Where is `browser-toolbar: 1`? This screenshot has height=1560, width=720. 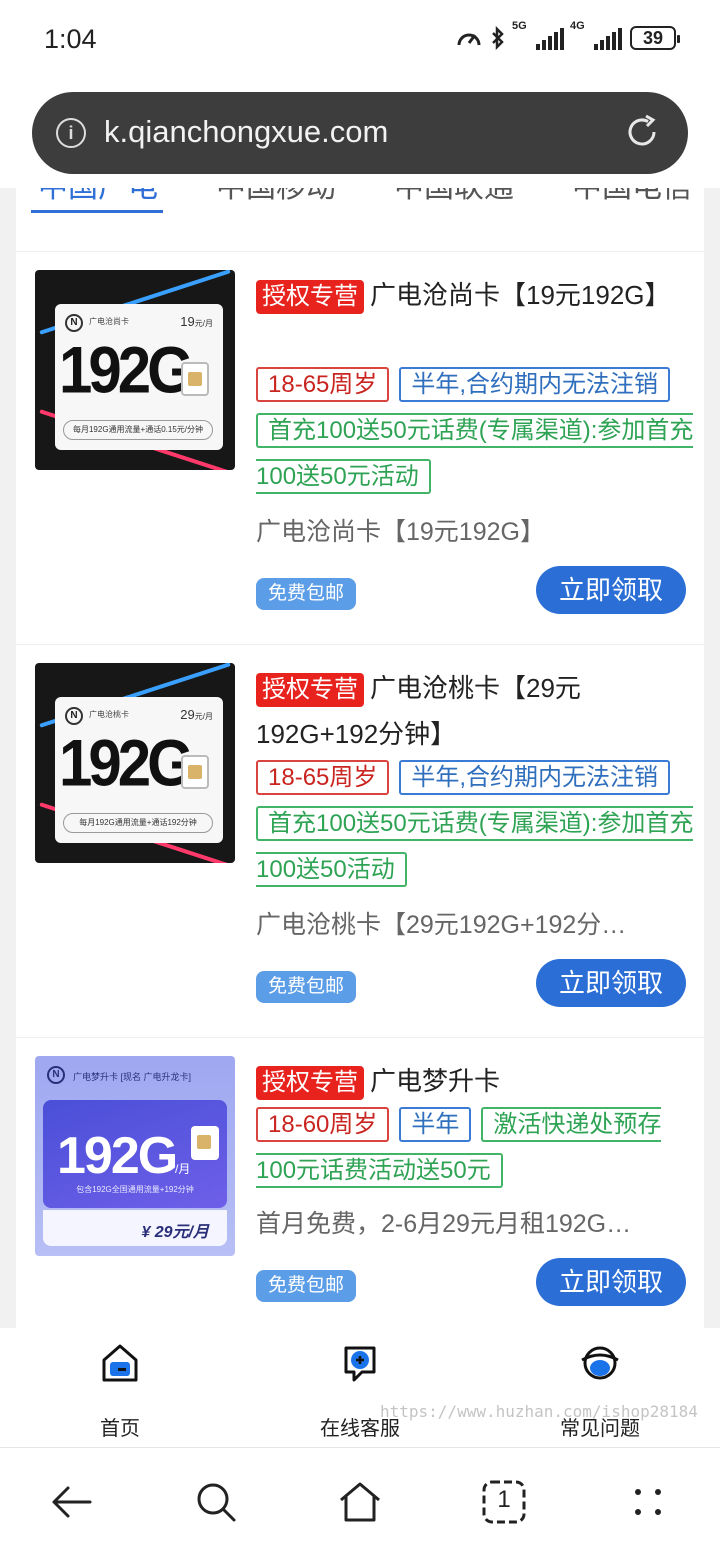
browser-toolbar: 1 is located at coordinates (360, 1504).